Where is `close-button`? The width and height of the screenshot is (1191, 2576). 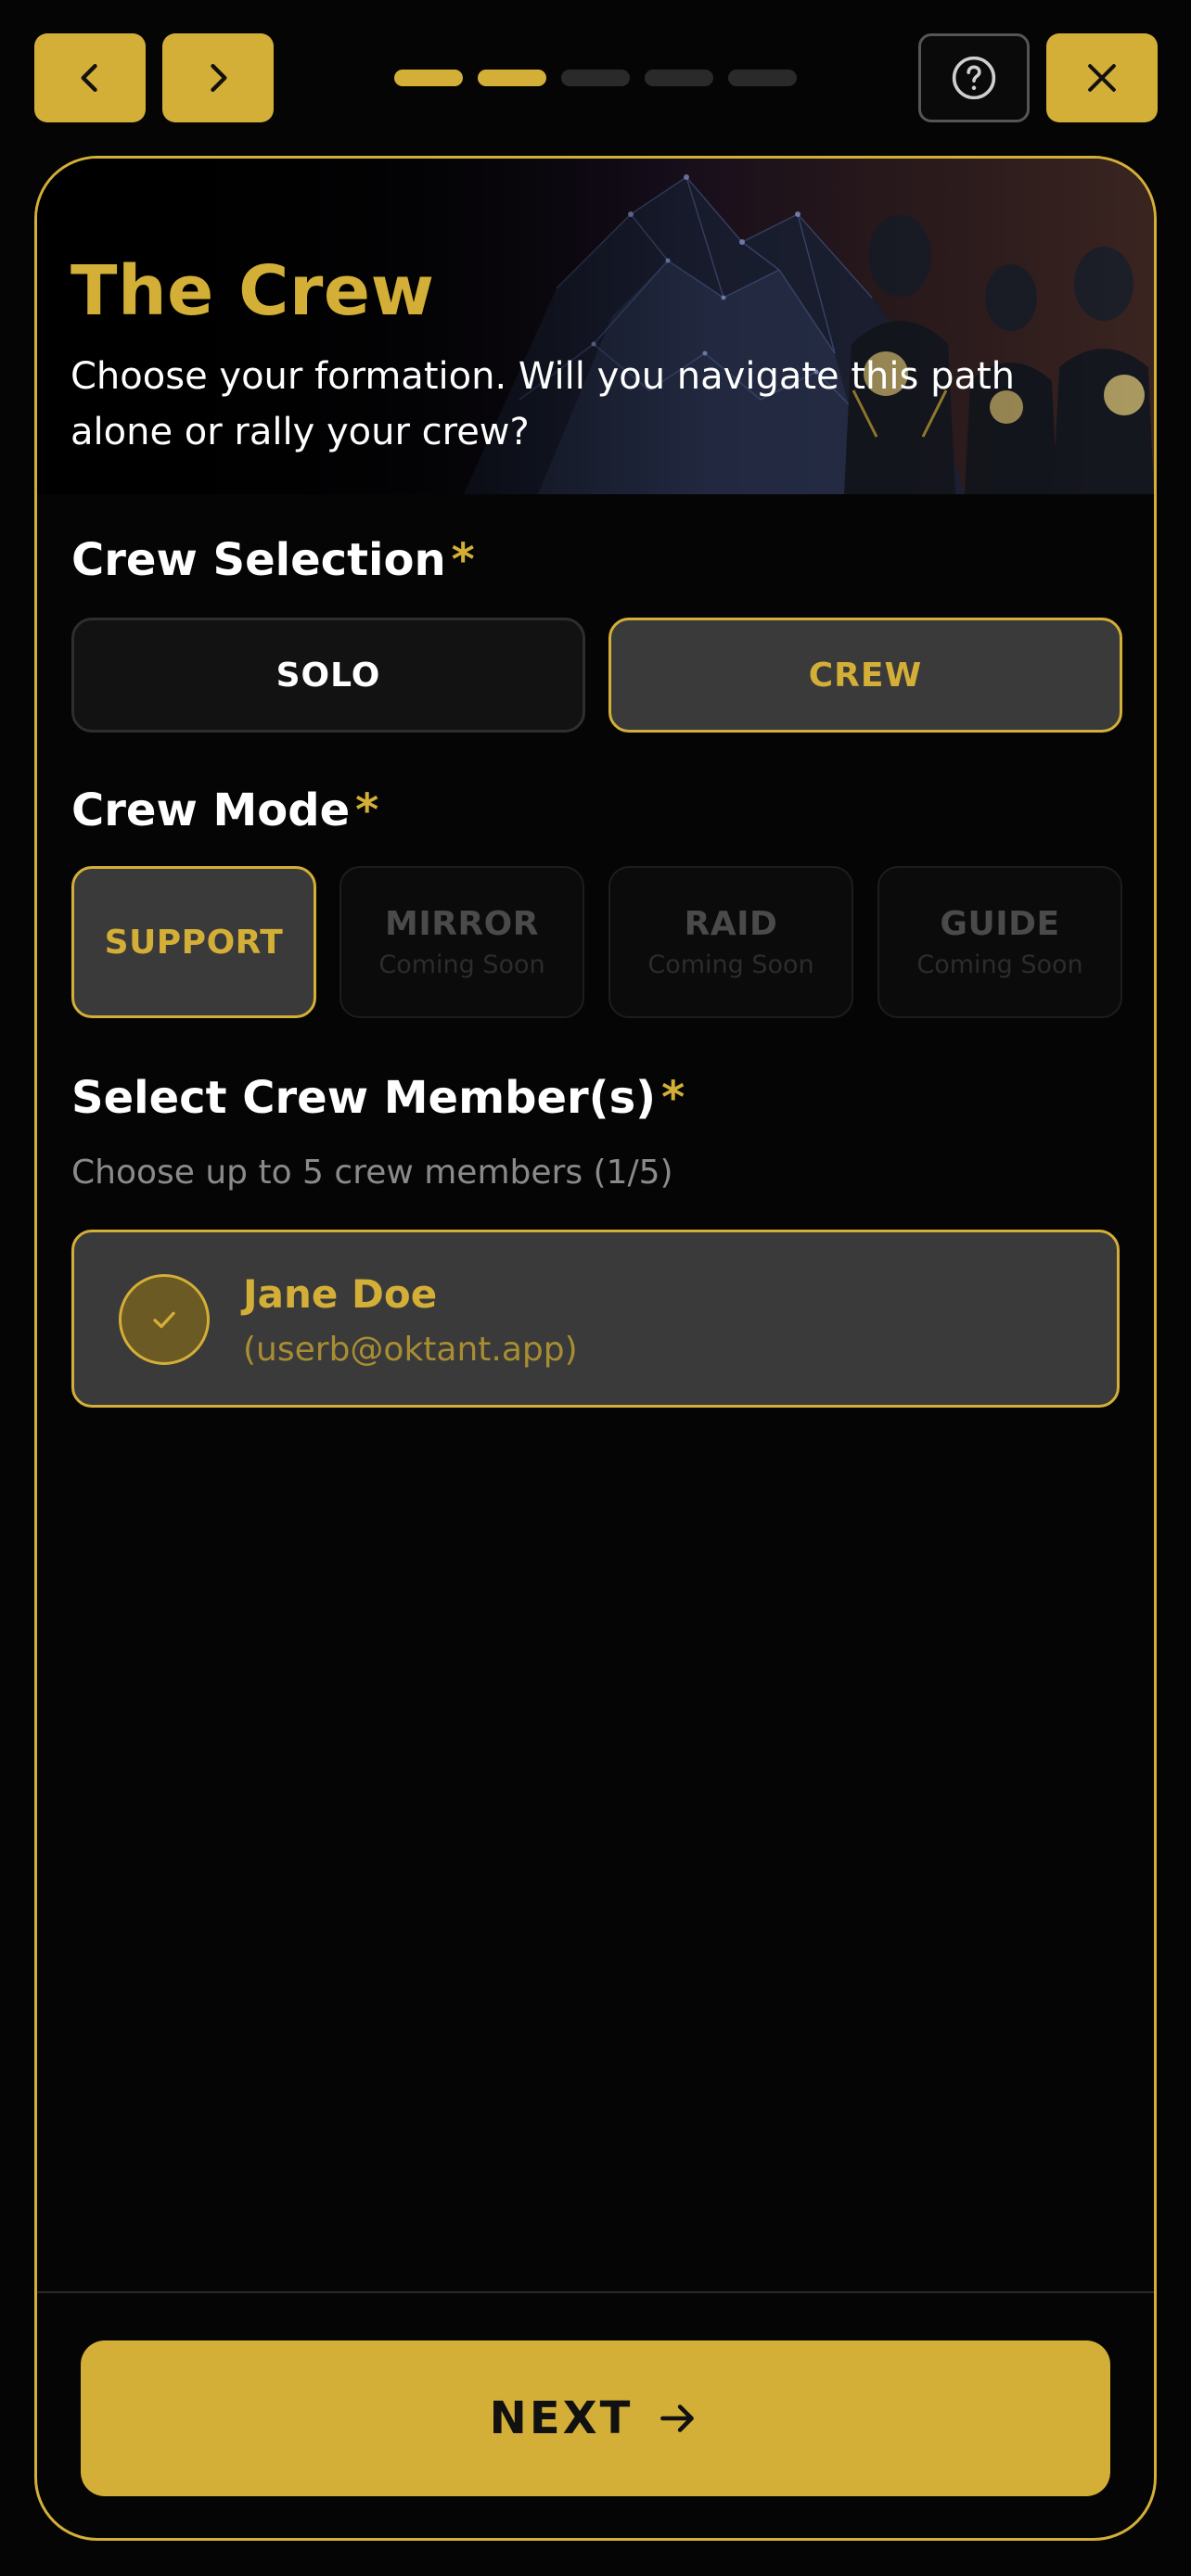 close-button is located at coordinates (1102, 77).